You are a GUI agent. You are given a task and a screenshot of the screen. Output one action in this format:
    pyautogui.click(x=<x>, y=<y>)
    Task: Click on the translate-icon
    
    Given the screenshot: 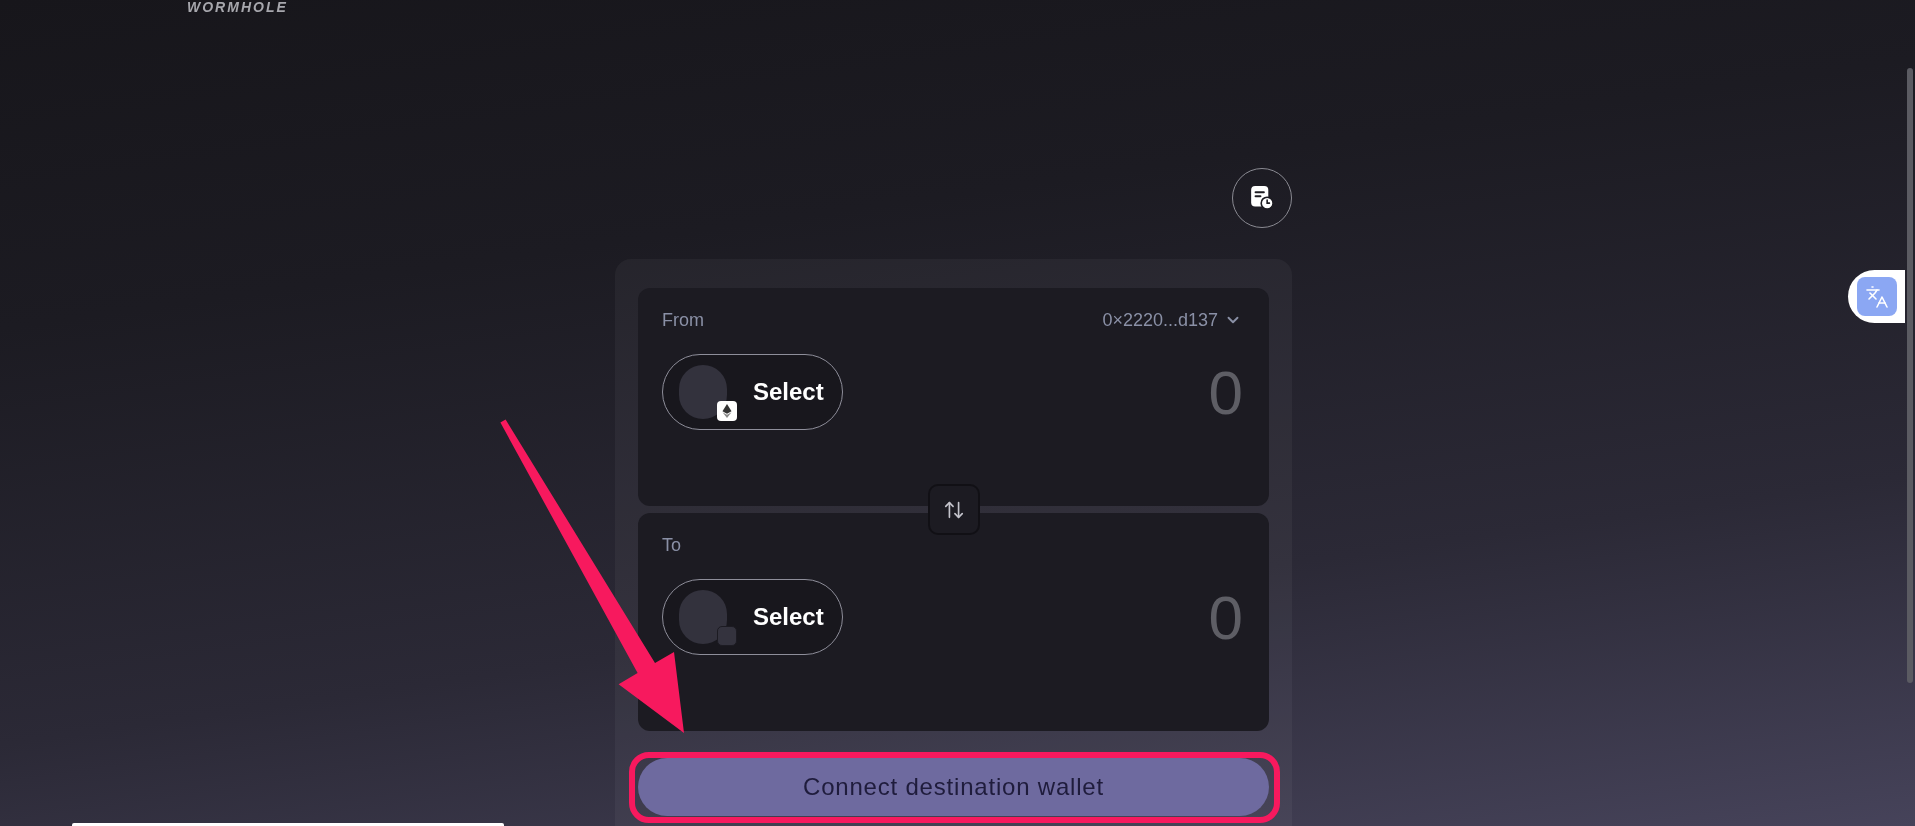 What is the action you would take?
    pyautogui.click(x=1877, y=296)
    